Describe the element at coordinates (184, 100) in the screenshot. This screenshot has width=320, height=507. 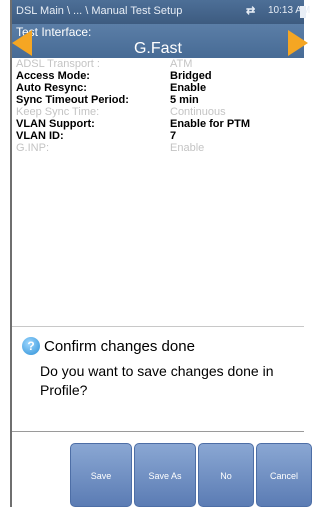
I see `param-value: 5 min` at that location.